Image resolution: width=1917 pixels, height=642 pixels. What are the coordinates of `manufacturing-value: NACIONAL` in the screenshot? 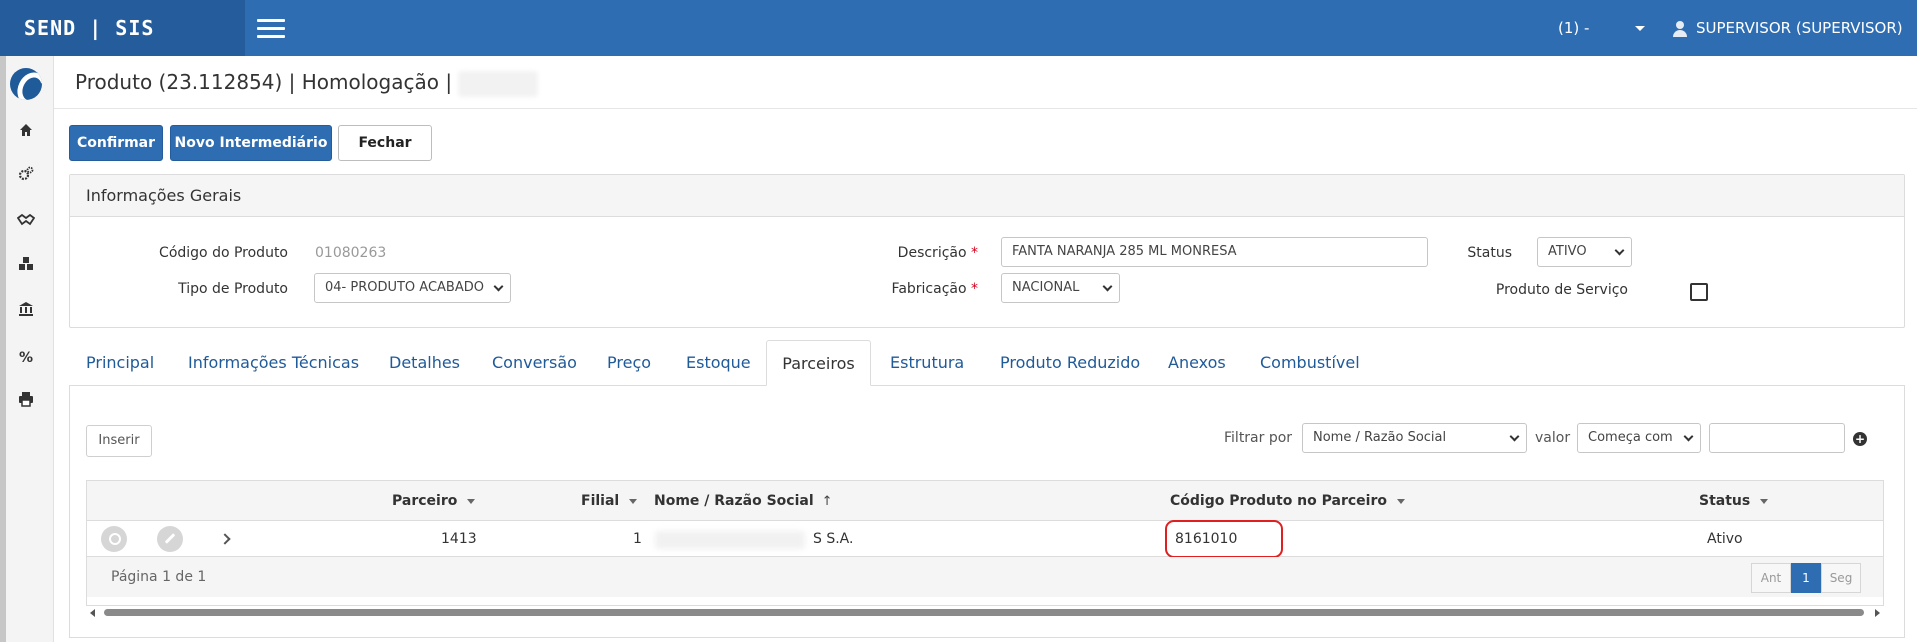 It's located at (1046, 287).